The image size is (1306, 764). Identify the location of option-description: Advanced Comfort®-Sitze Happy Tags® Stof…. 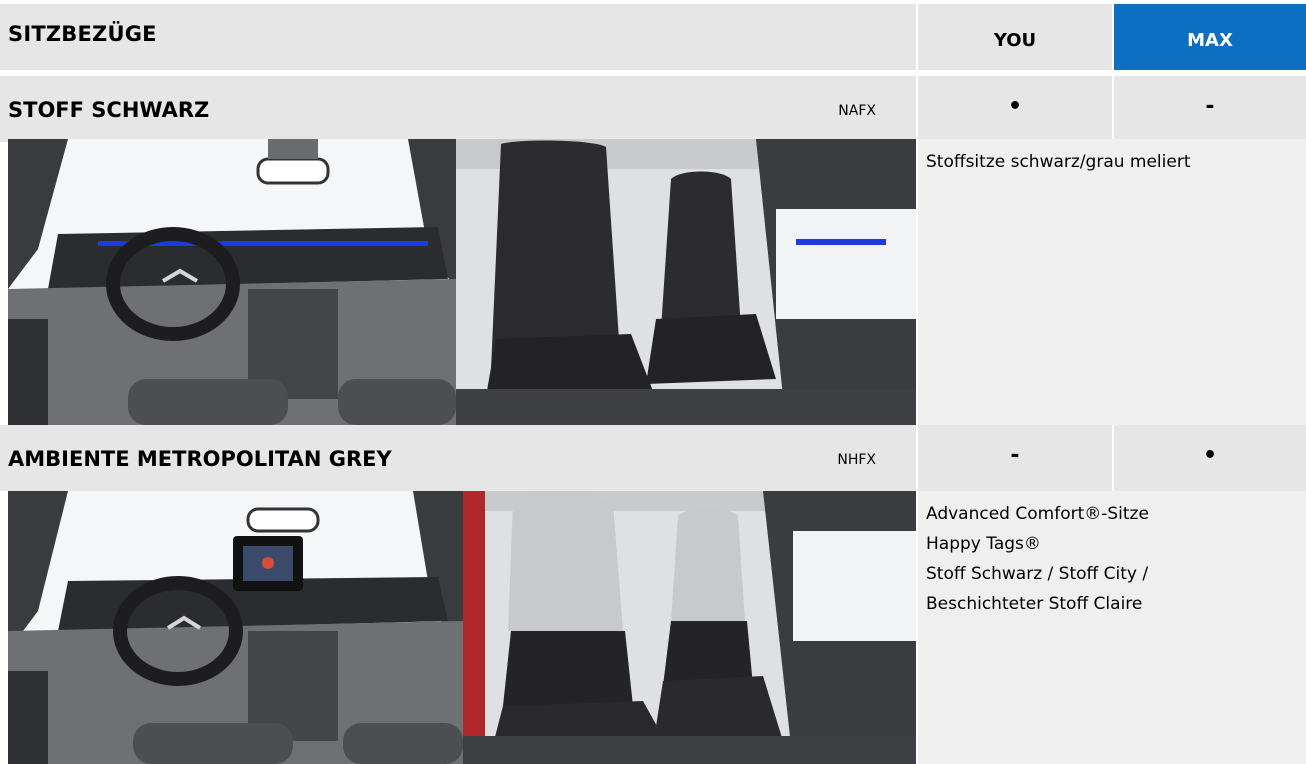
(1112, 627).